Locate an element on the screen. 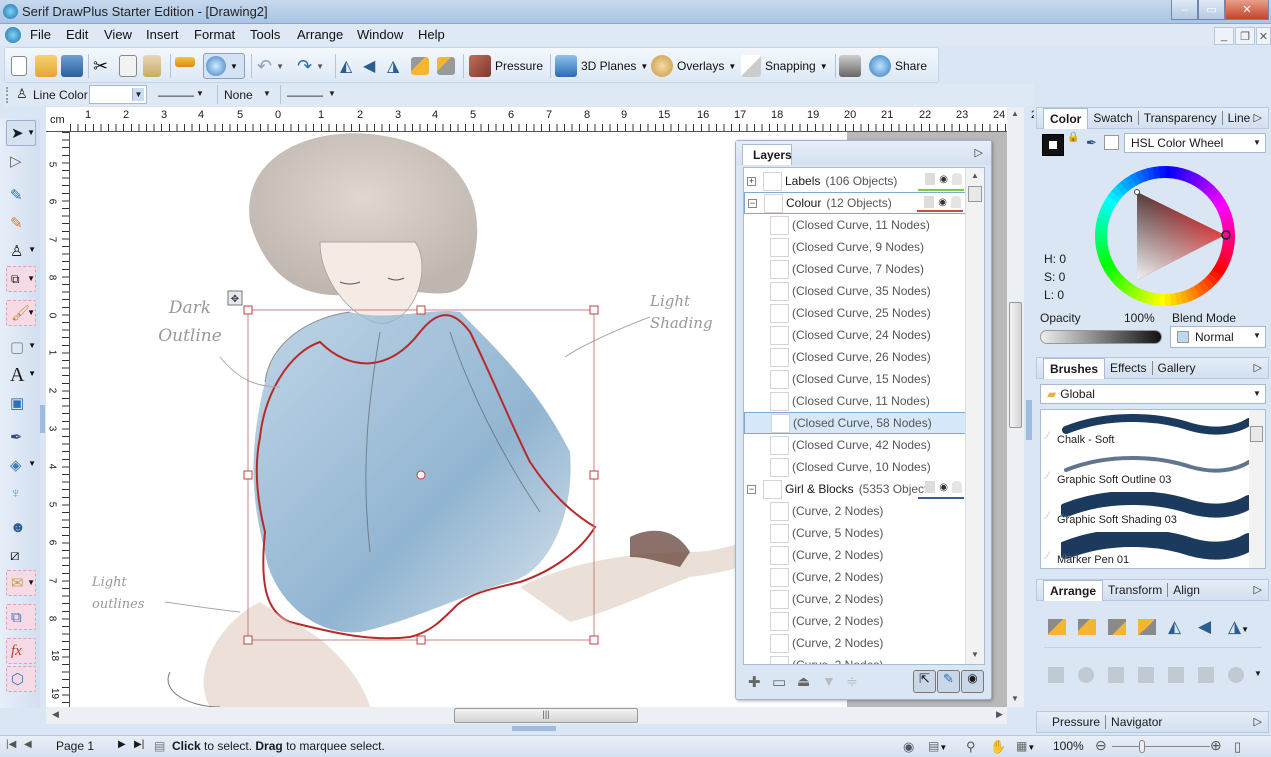 This screenshot has height=757, width=1271. tab-effects: Effects is located at coordinates (1129, 368).